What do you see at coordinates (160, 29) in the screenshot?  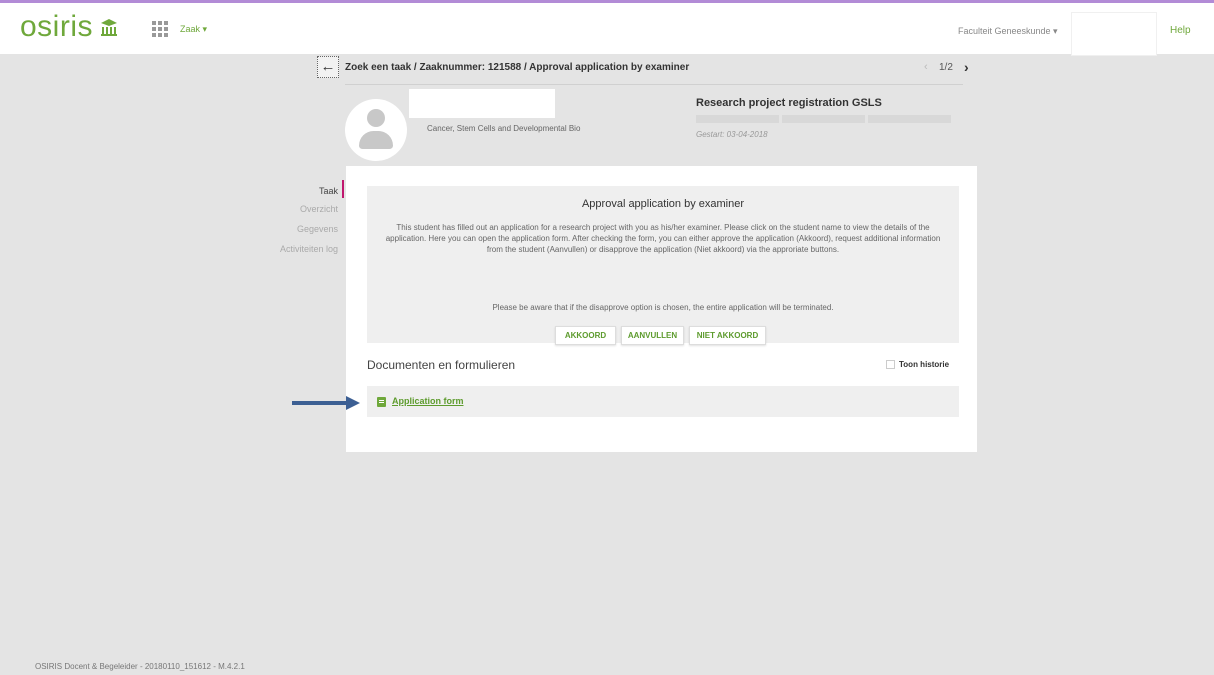 I see `apps-grid-icon` at bounding box center [160, 29].